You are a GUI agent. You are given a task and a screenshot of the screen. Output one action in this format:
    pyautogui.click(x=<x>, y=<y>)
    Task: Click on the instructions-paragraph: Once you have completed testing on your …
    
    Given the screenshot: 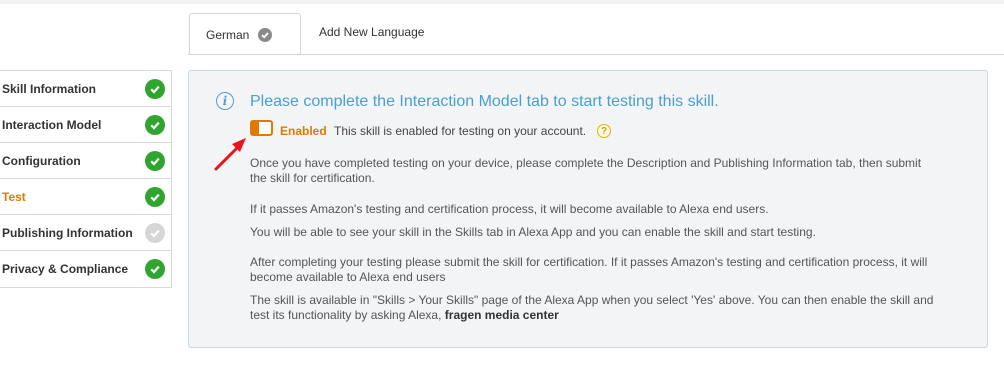 What is the action you would take?
    pyautogui.click(x=586, y=170)
    